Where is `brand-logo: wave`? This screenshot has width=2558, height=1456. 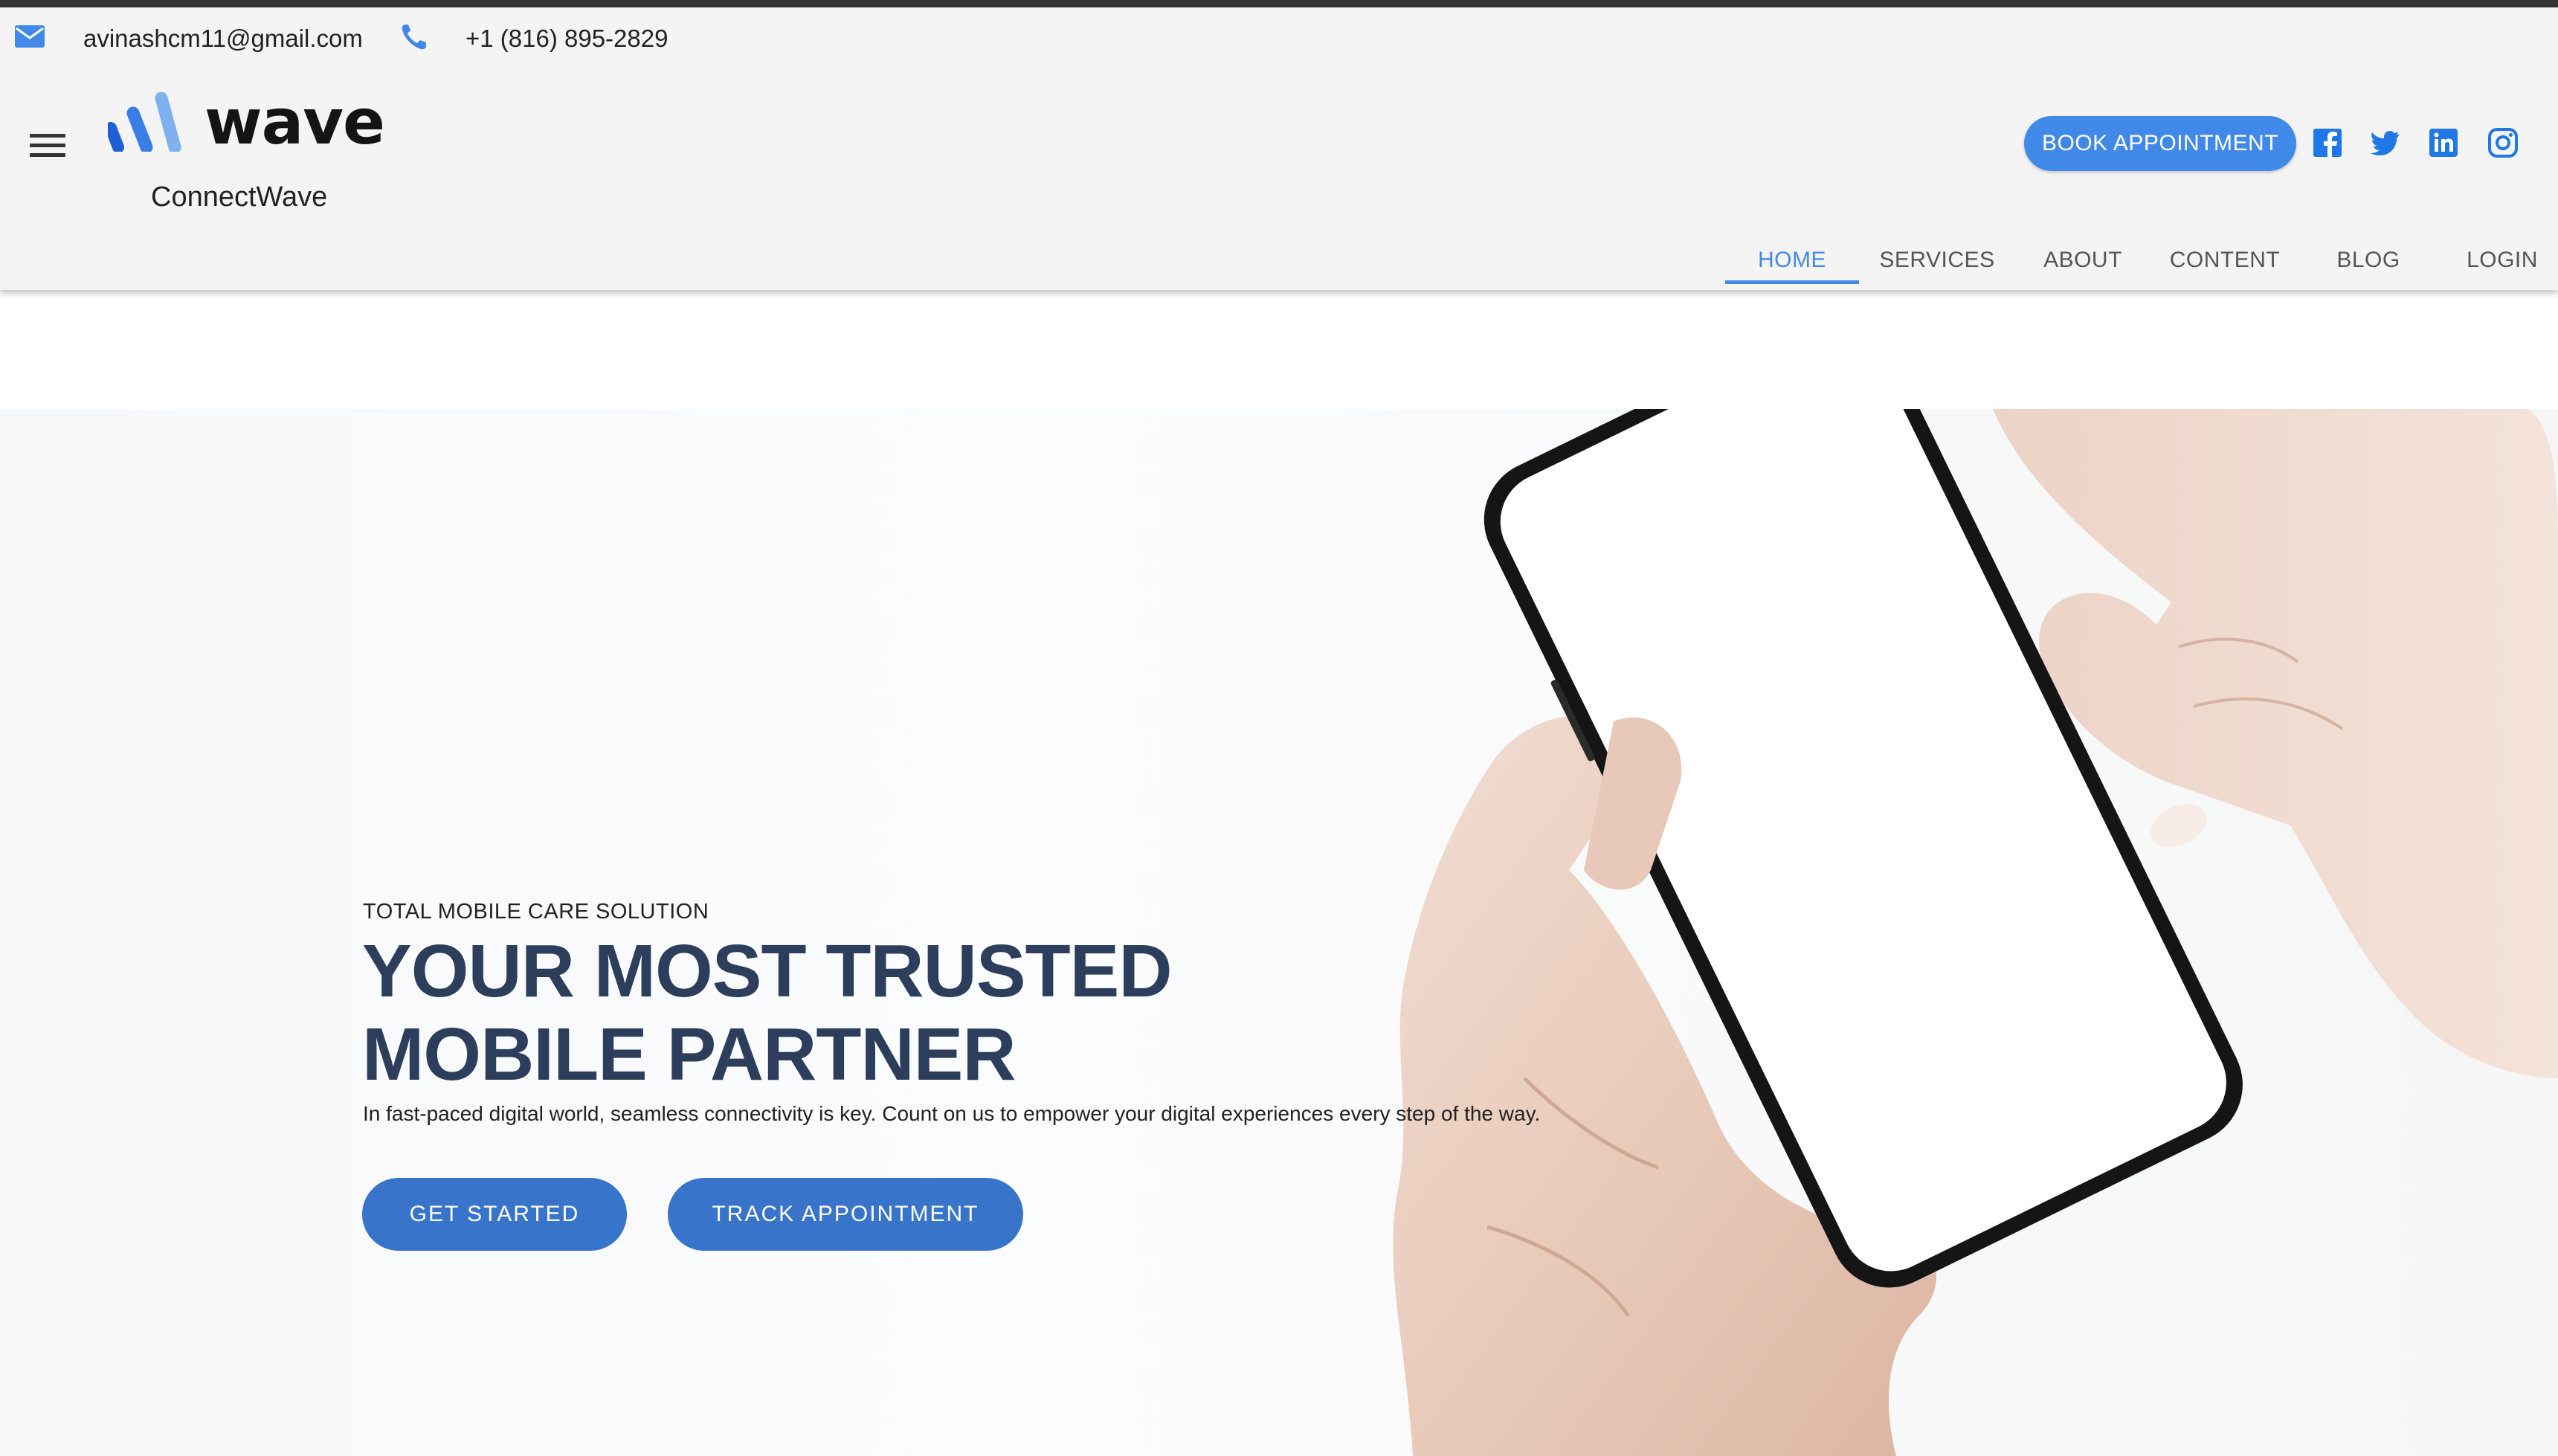 brand-logo: wave is located at coordinates (247, 123).